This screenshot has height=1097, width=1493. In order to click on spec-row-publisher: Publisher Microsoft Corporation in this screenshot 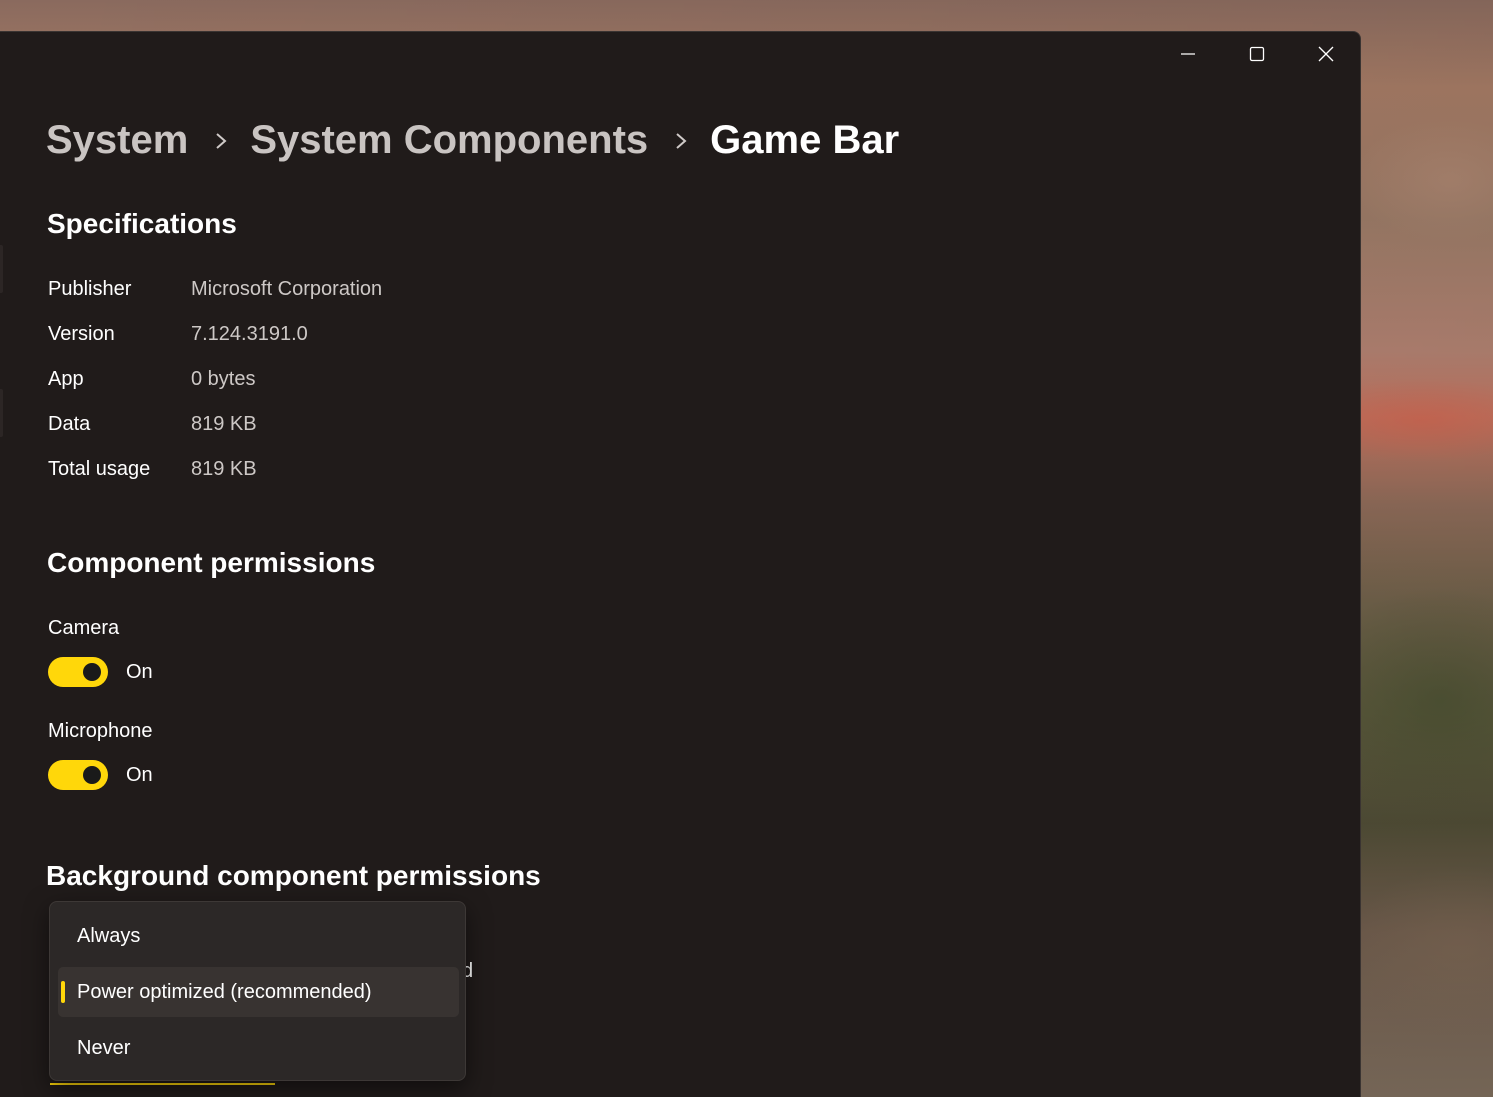, I will do `click(215, 289)`.